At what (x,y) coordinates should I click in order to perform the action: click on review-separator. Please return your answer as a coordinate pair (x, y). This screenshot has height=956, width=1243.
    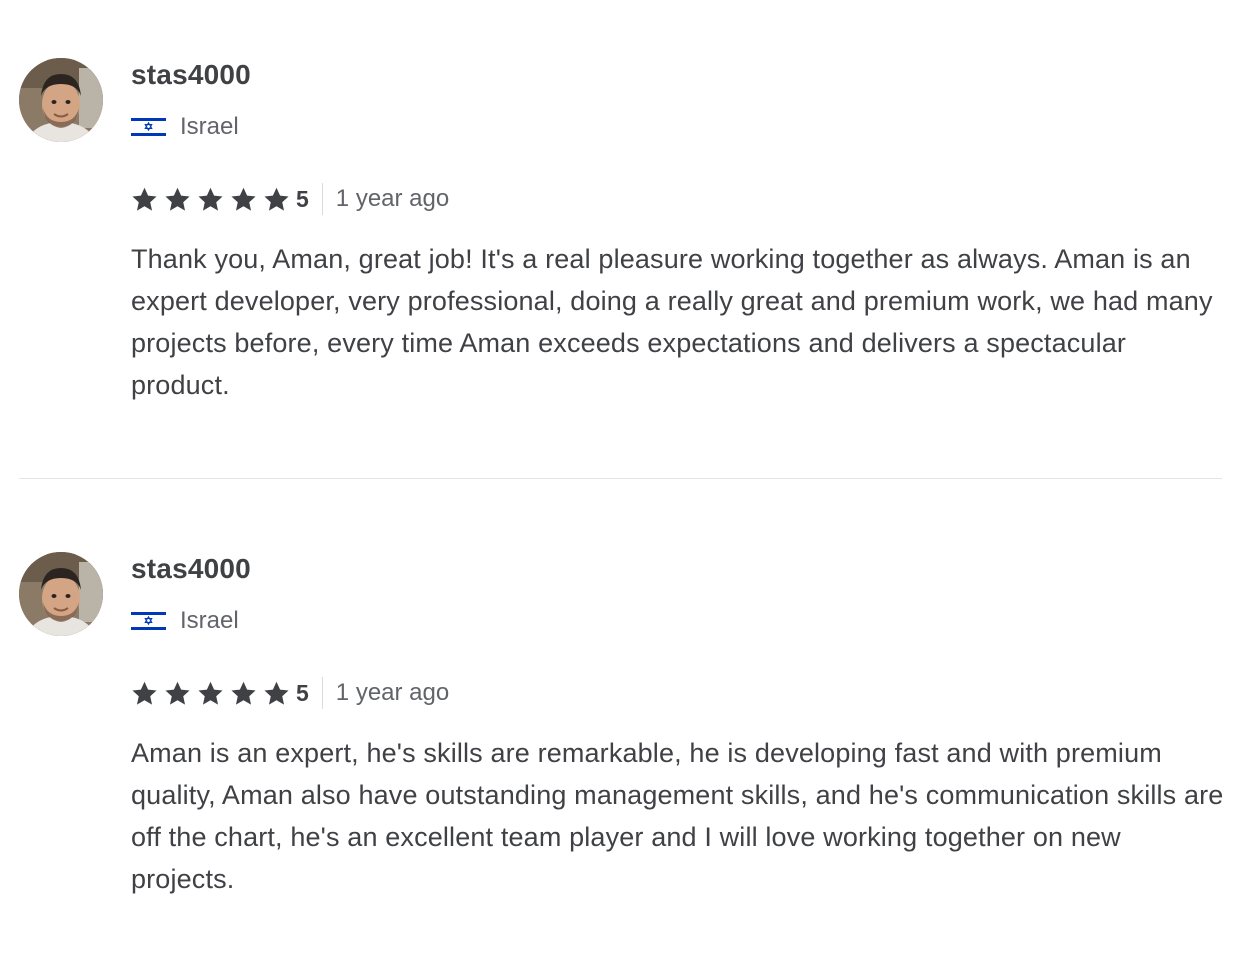
    Looking at the image, I should click on (620, 478).